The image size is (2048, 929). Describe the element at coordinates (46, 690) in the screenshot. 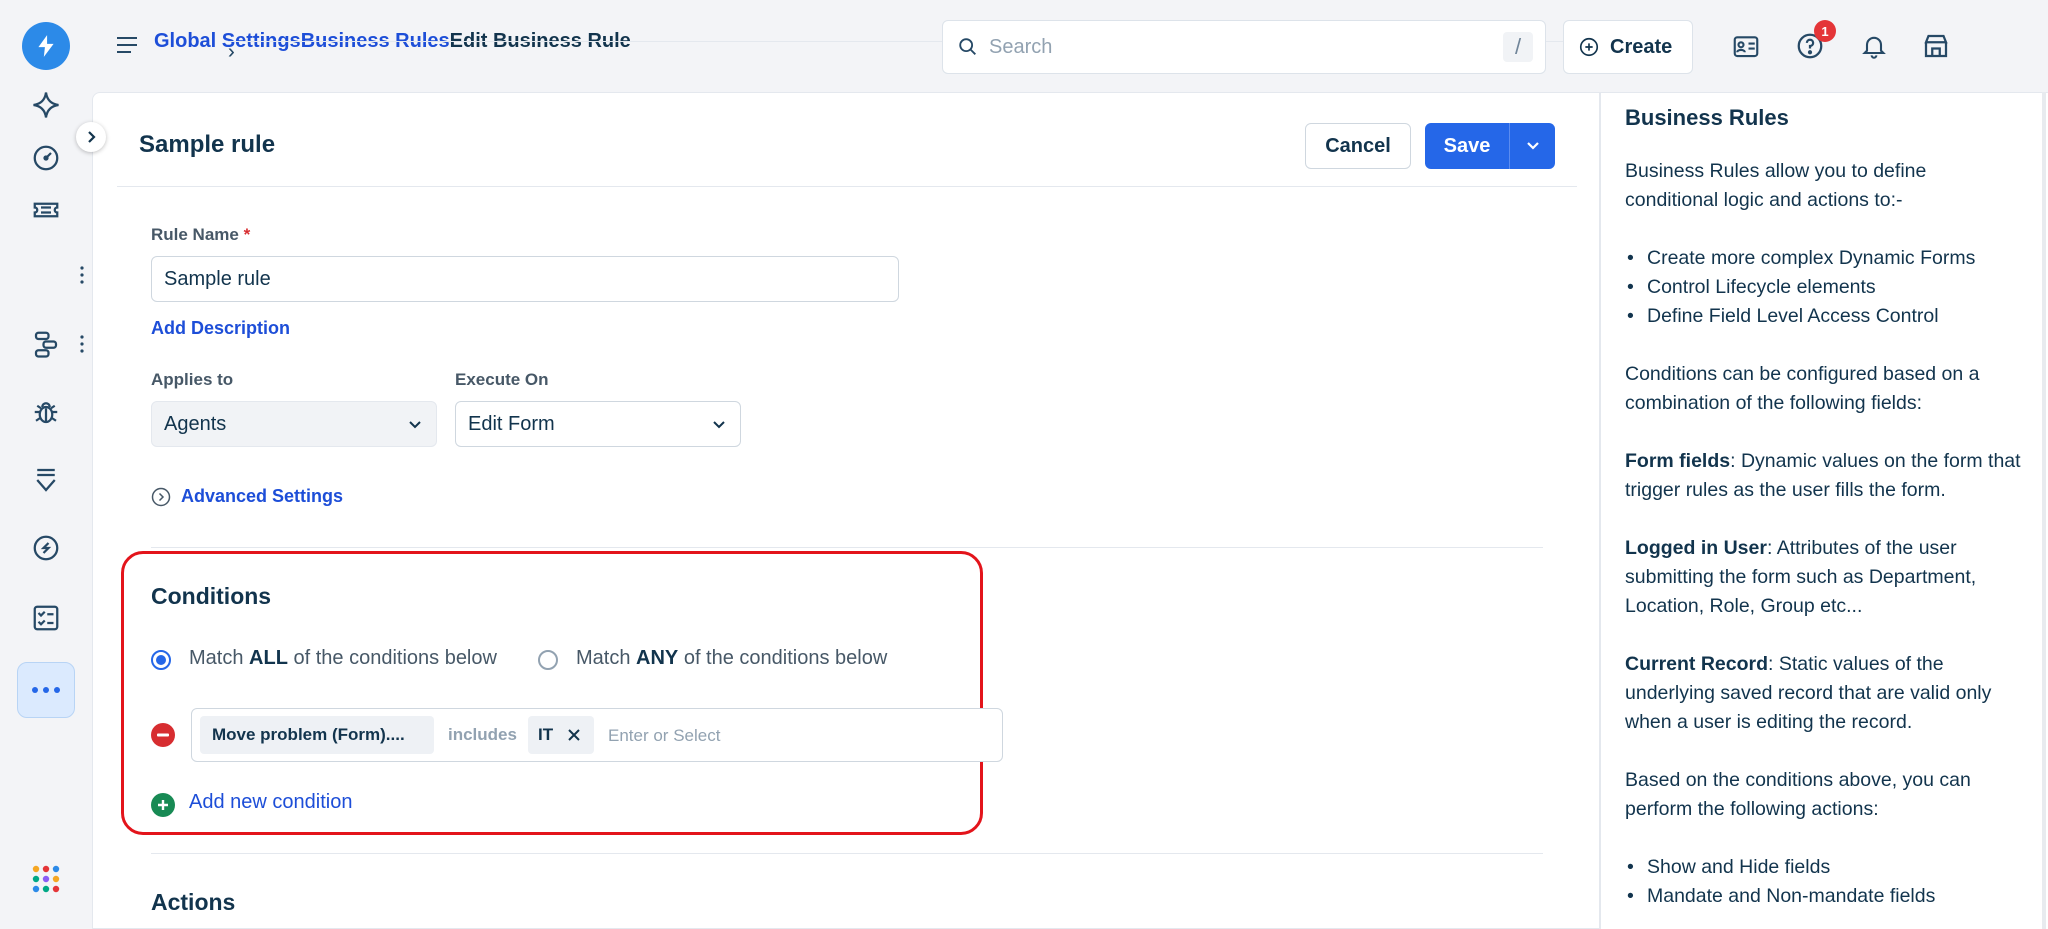

I see `more-menu-icon` at that location.